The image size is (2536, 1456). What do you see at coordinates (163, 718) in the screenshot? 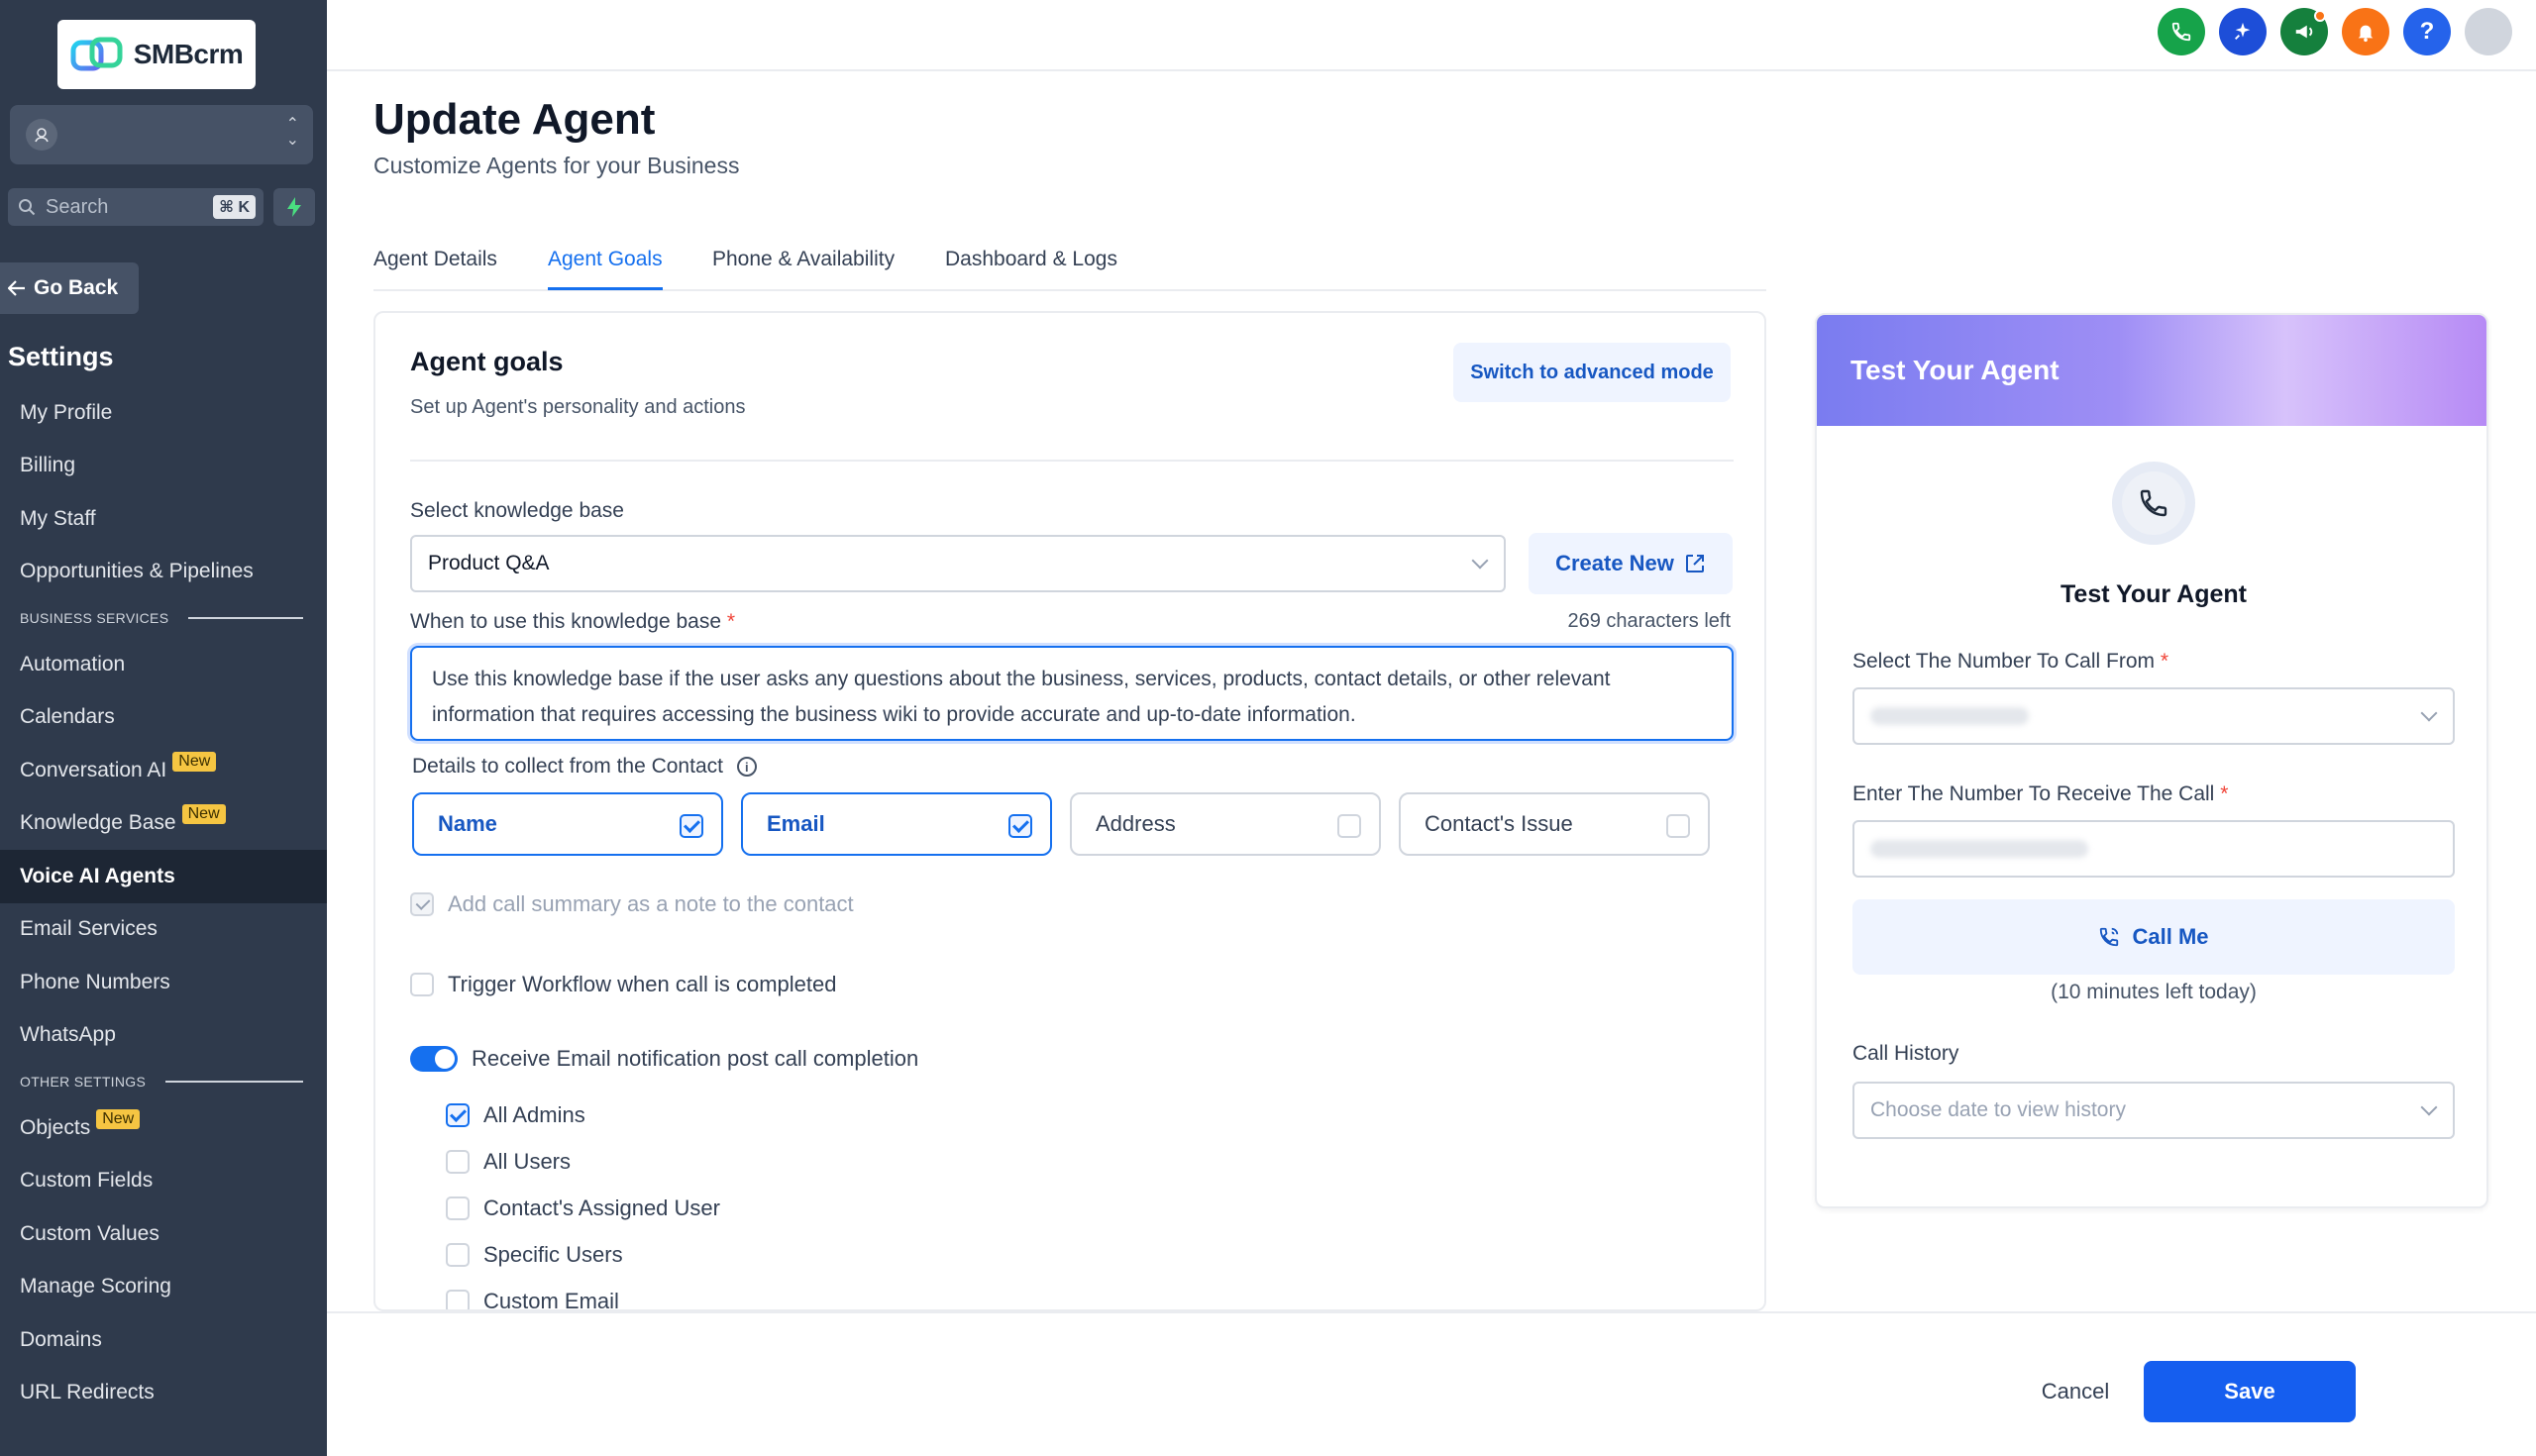
I see `sidebar-item-calendars: Calendars` at bounding box center [163, 718].